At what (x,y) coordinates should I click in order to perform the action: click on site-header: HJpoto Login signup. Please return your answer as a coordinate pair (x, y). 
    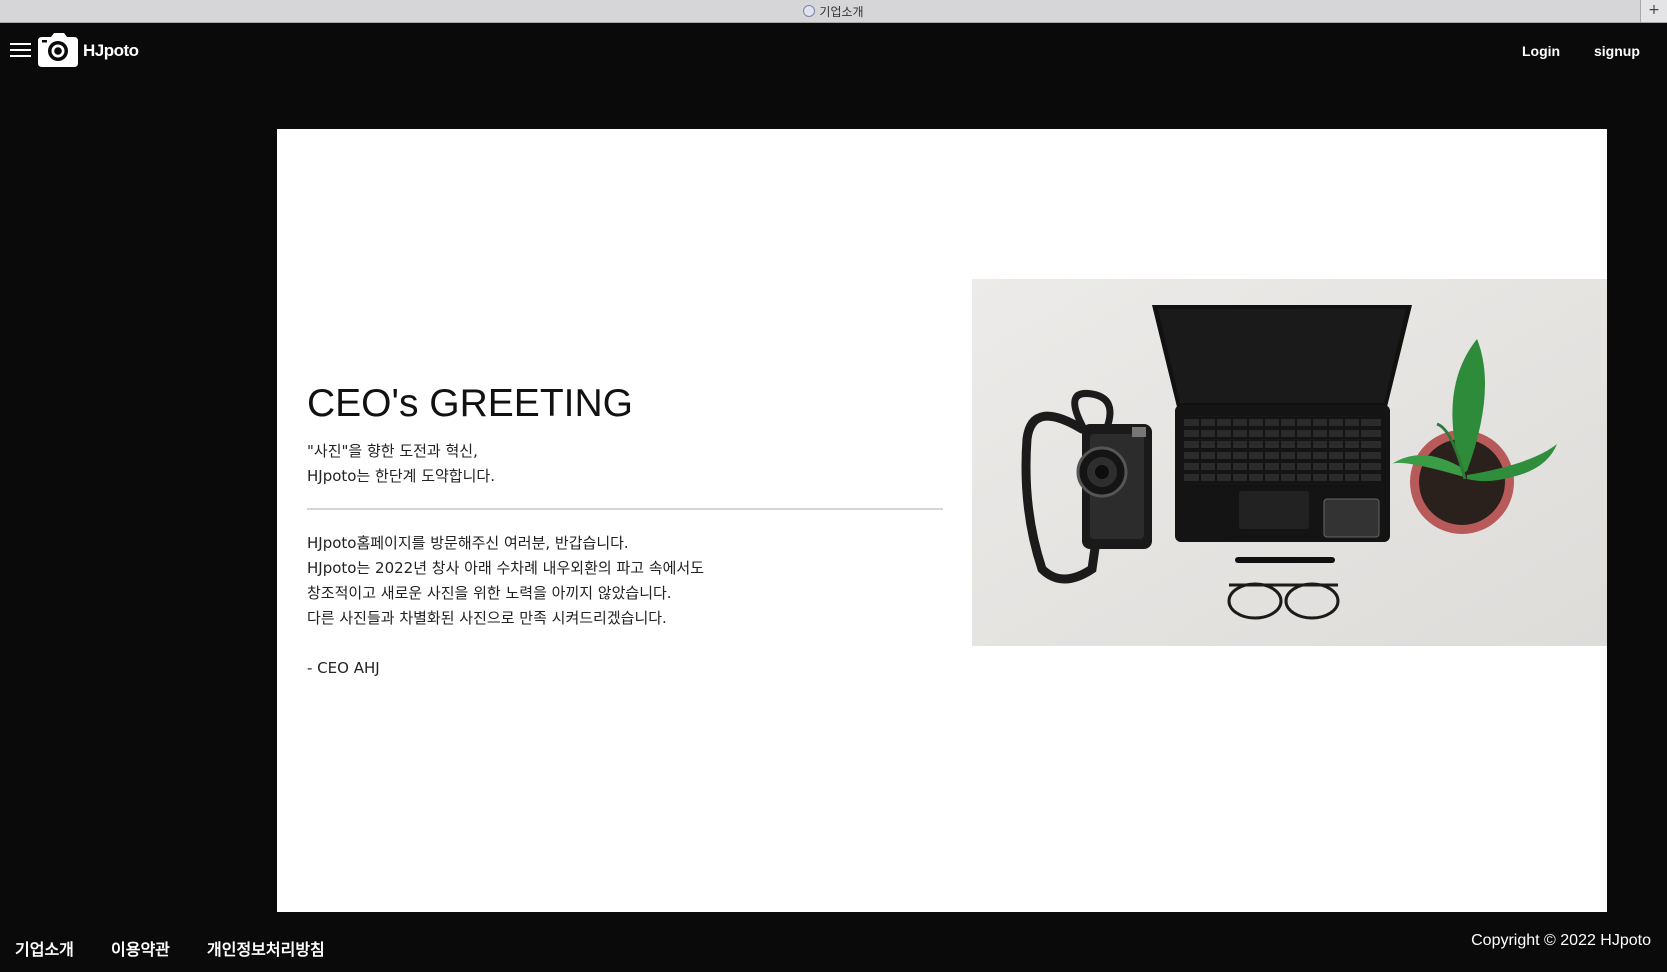
    Looking at the image, I should click on (833, 51).